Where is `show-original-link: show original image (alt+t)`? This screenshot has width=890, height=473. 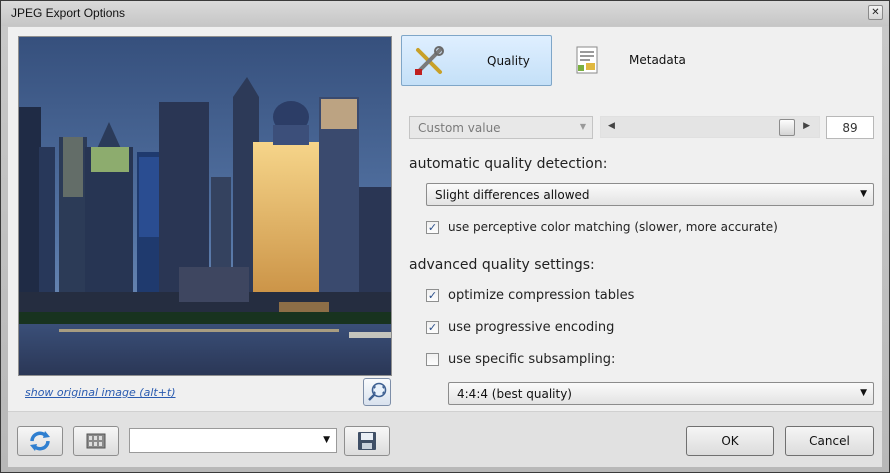
show-original-link: show original image (alt+t) is located at coordinates (100, 392).